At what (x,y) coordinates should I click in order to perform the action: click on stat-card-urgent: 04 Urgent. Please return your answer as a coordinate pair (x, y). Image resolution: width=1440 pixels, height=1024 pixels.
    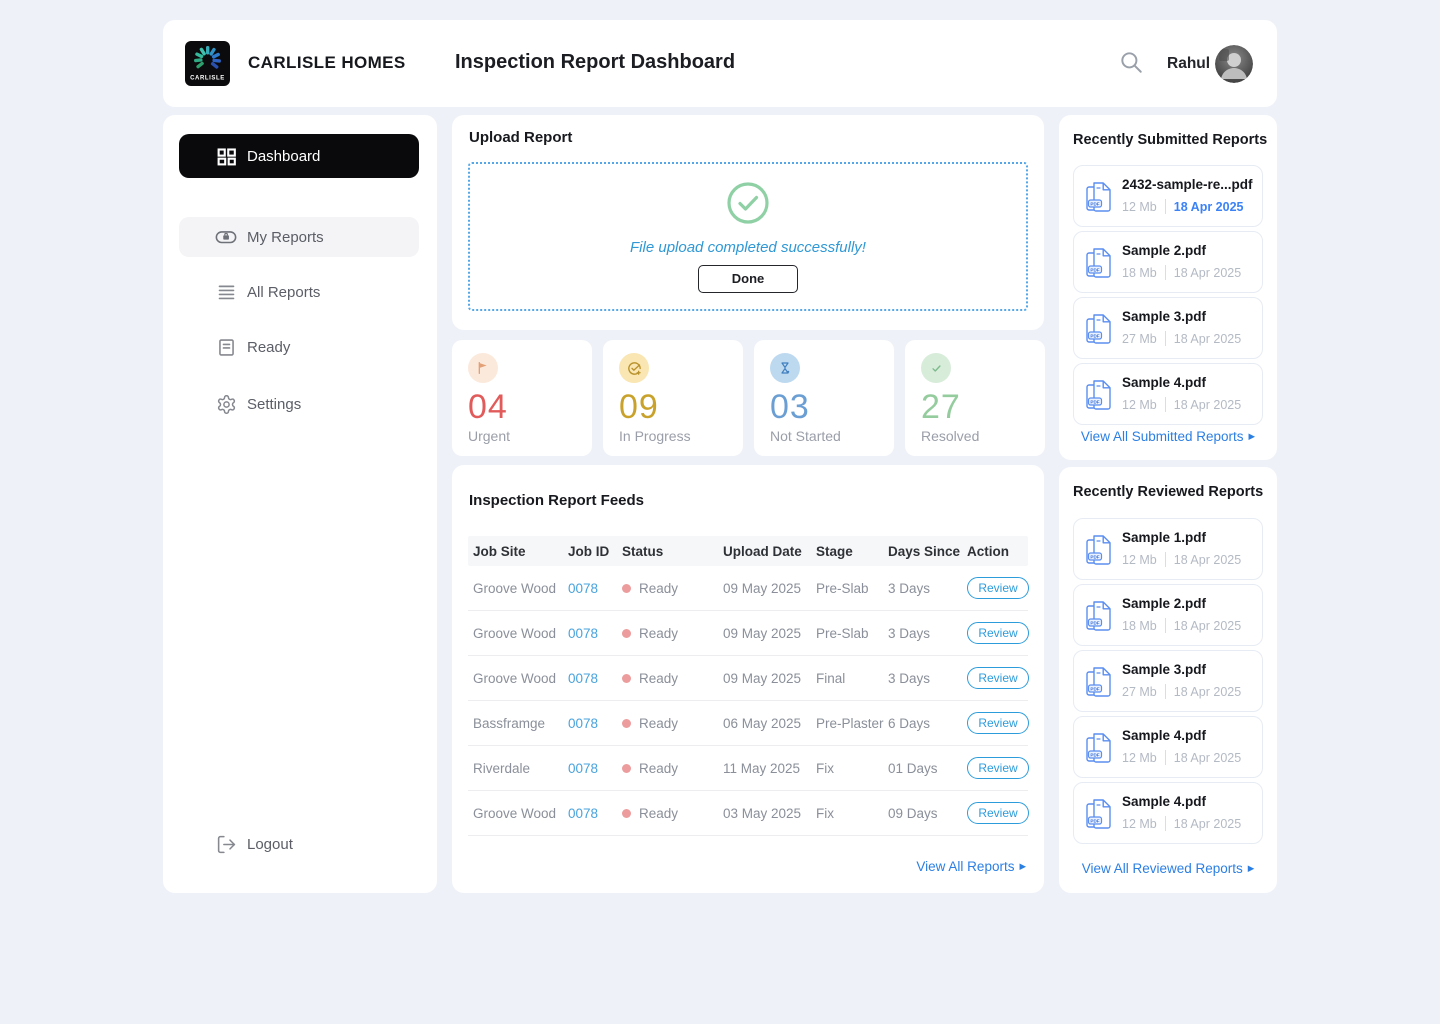
    Looking at the image, I should click on (522, 398).